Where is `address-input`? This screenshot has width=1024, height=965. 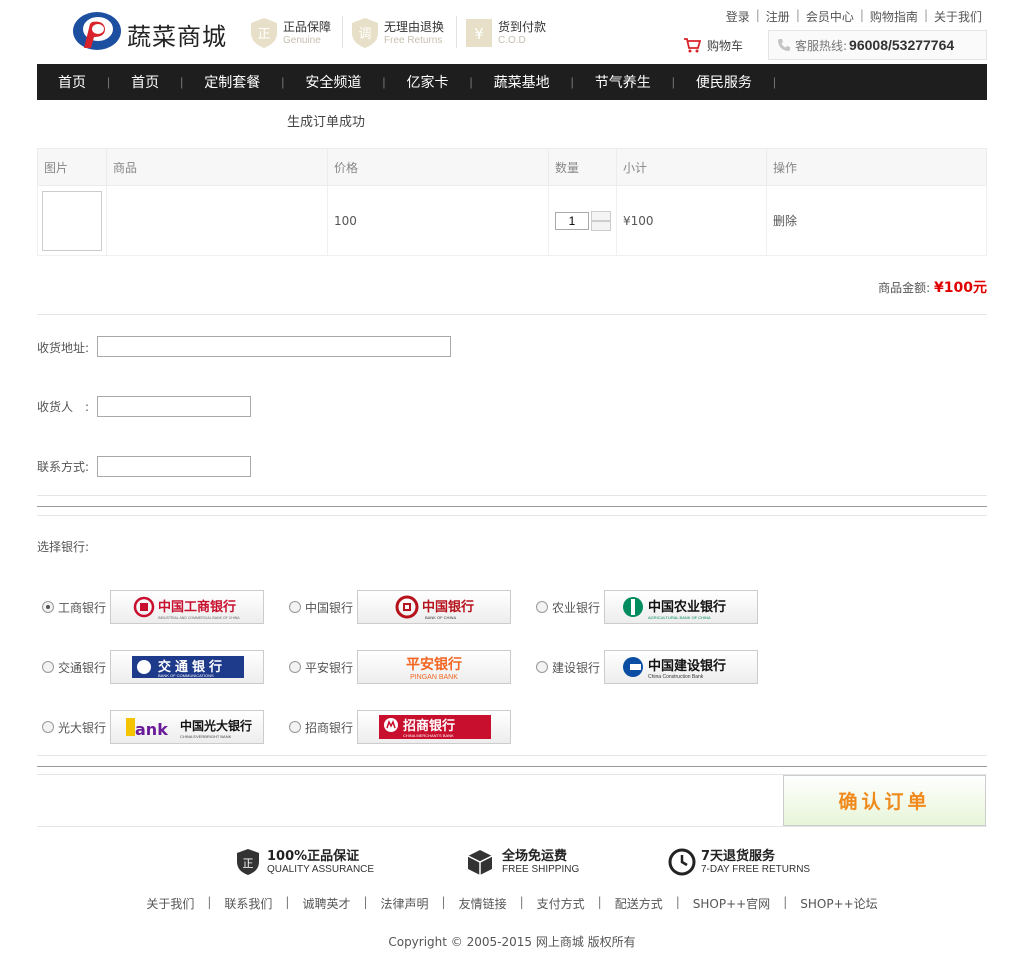 address-input is located at coordinates (274, 346).